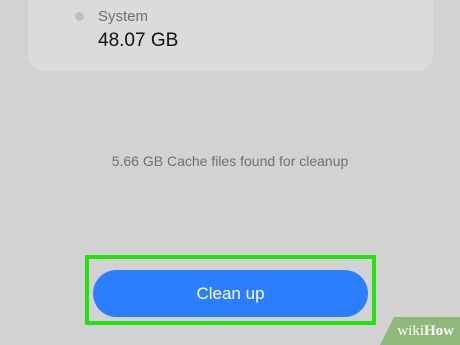 This screenshot has width=460, height=345. I want to click on watermark-wiki-text: wiki, so click(410, 330).